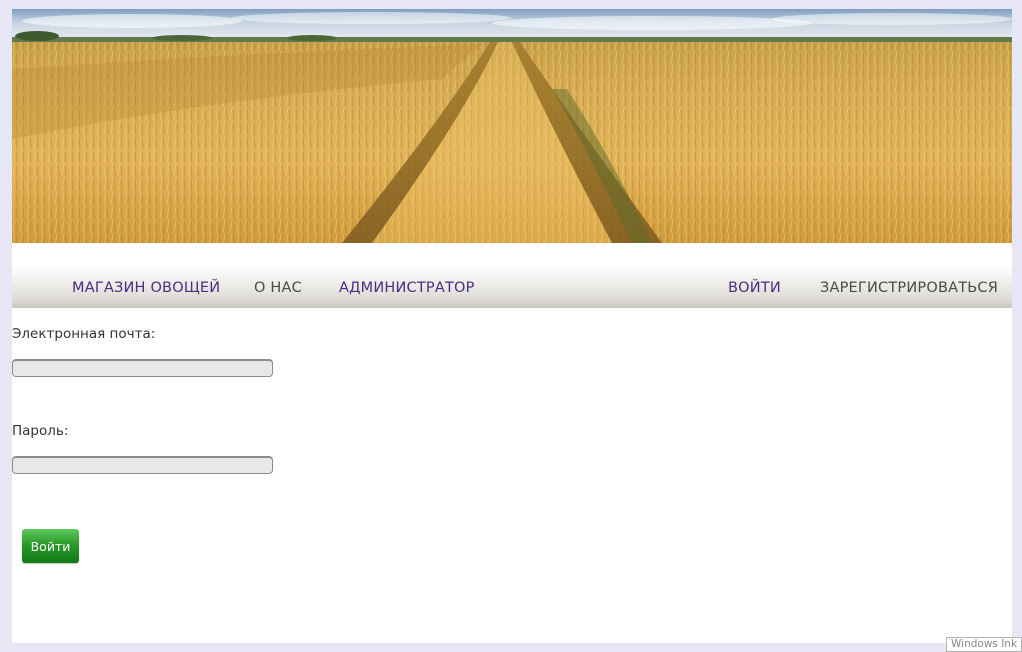 This screenshot has width=1022, height=652. Describe the element at coordinates (278, 286) in the screenshot. I see `nav-about-link: О НАС` at that location.